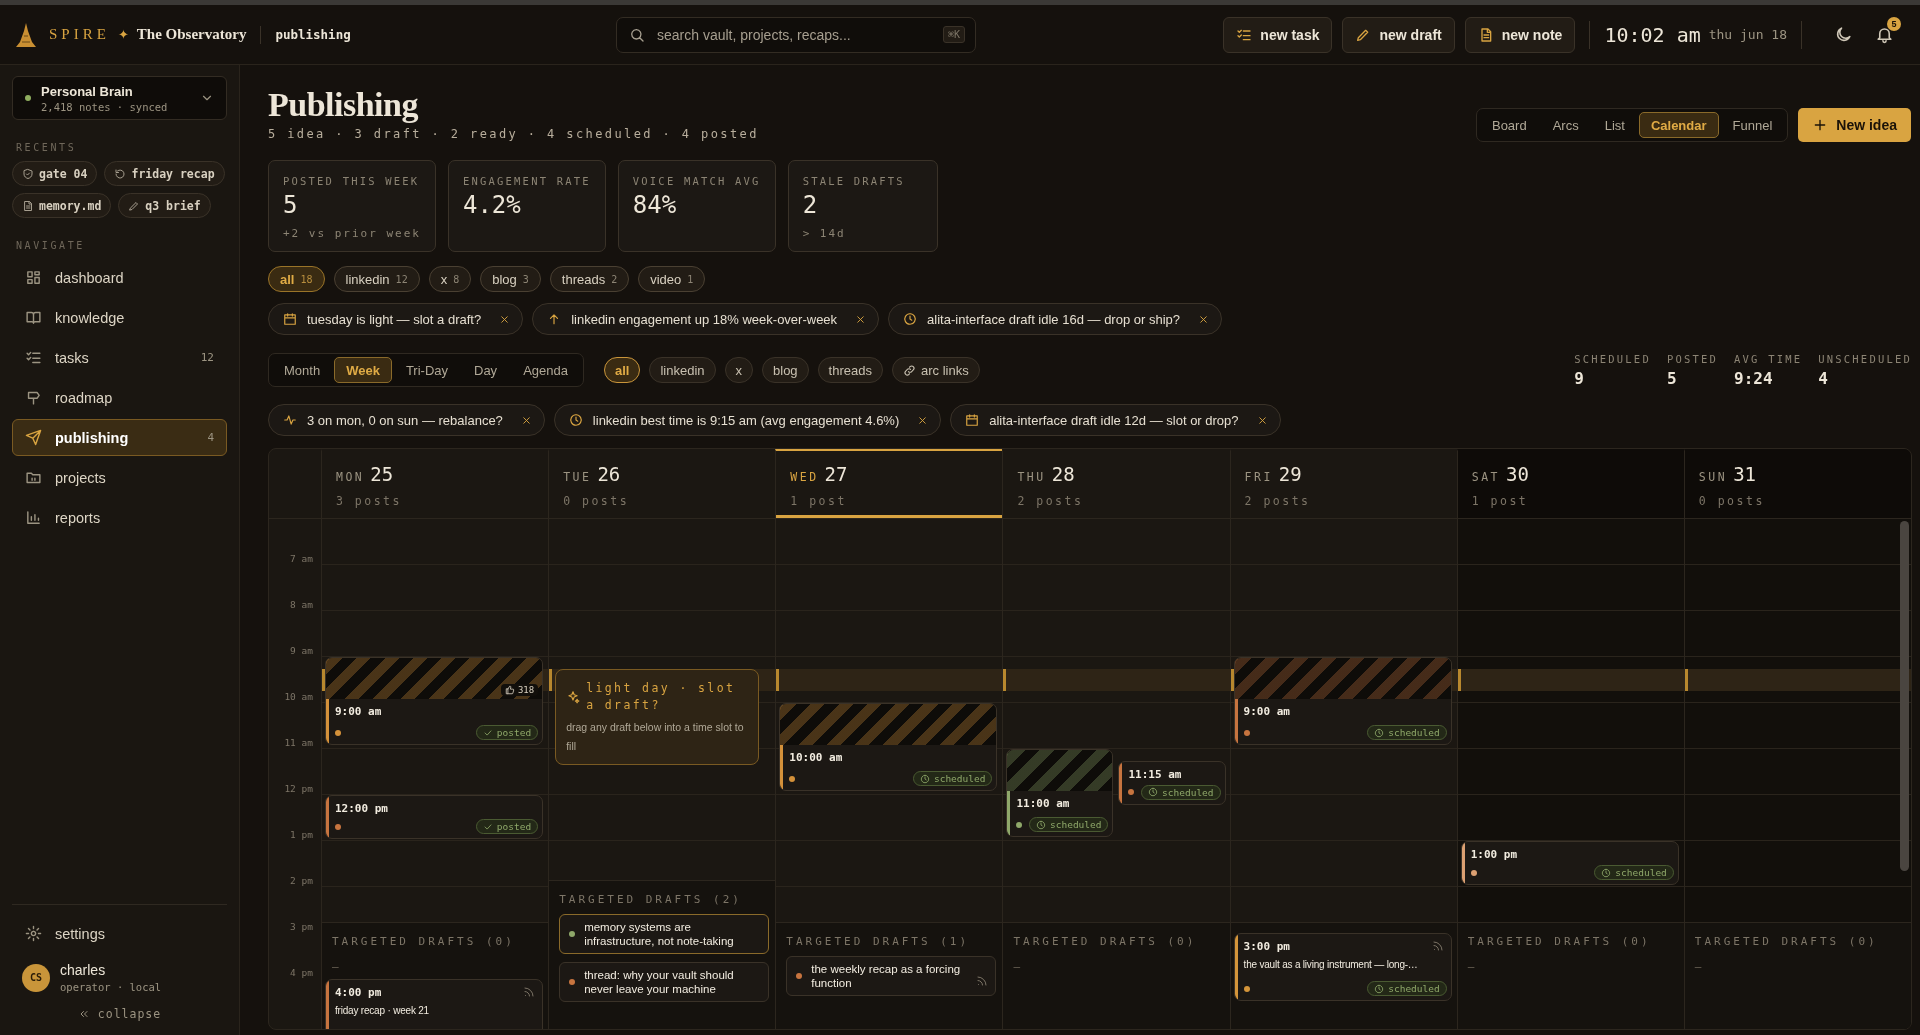 The height and width of the screenshot is (1035, 1920). I want to click on user-avatar: CS, so click(36, 977).